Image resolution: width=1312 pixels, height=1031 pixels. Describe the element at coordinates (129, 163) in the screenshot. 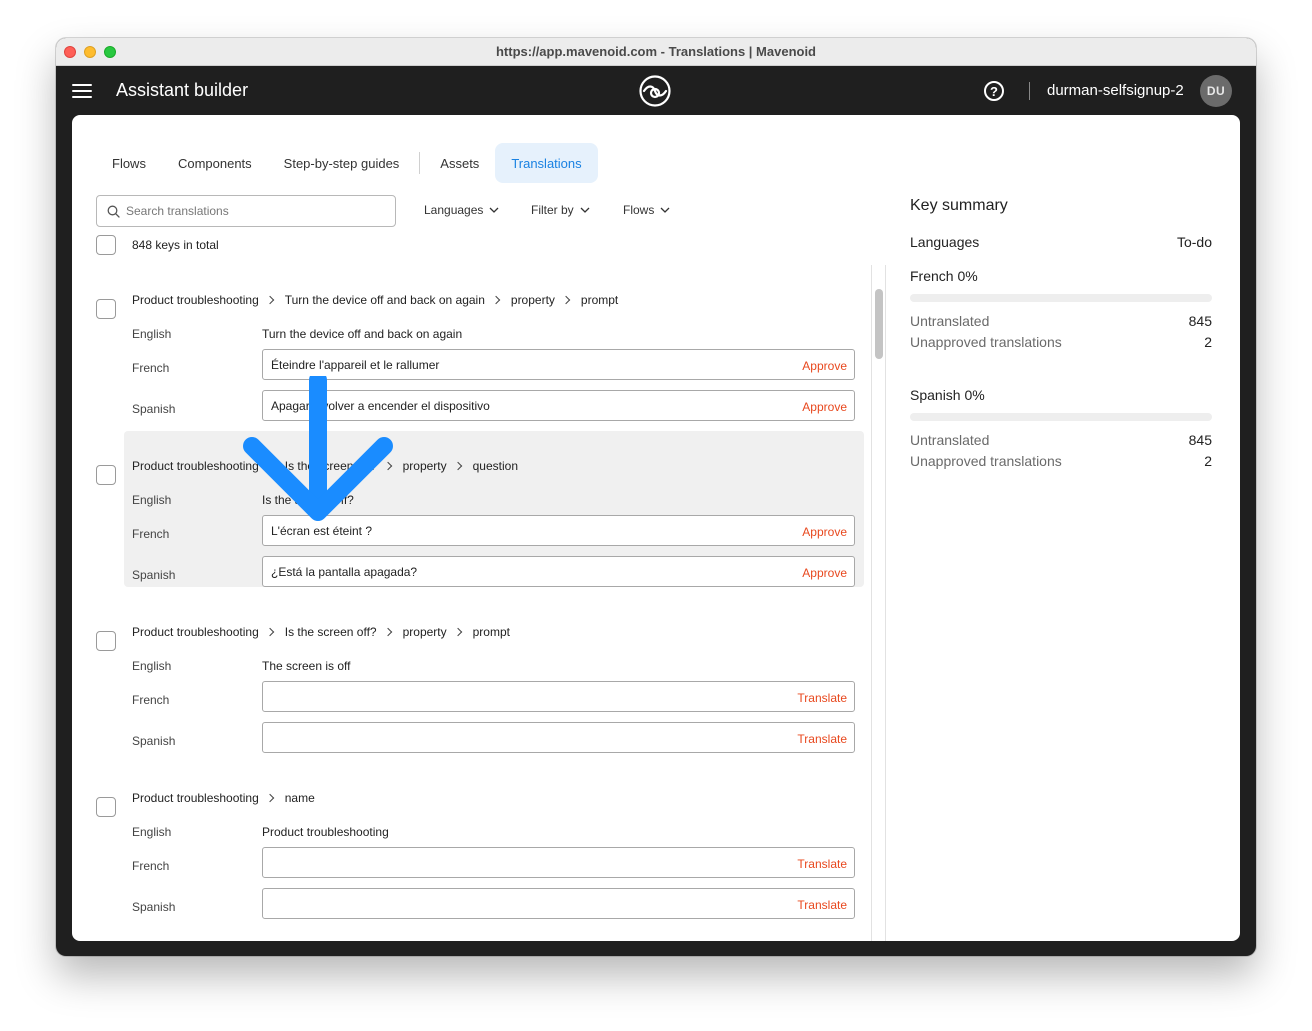

I see `tab-flows: Flows` at that location.